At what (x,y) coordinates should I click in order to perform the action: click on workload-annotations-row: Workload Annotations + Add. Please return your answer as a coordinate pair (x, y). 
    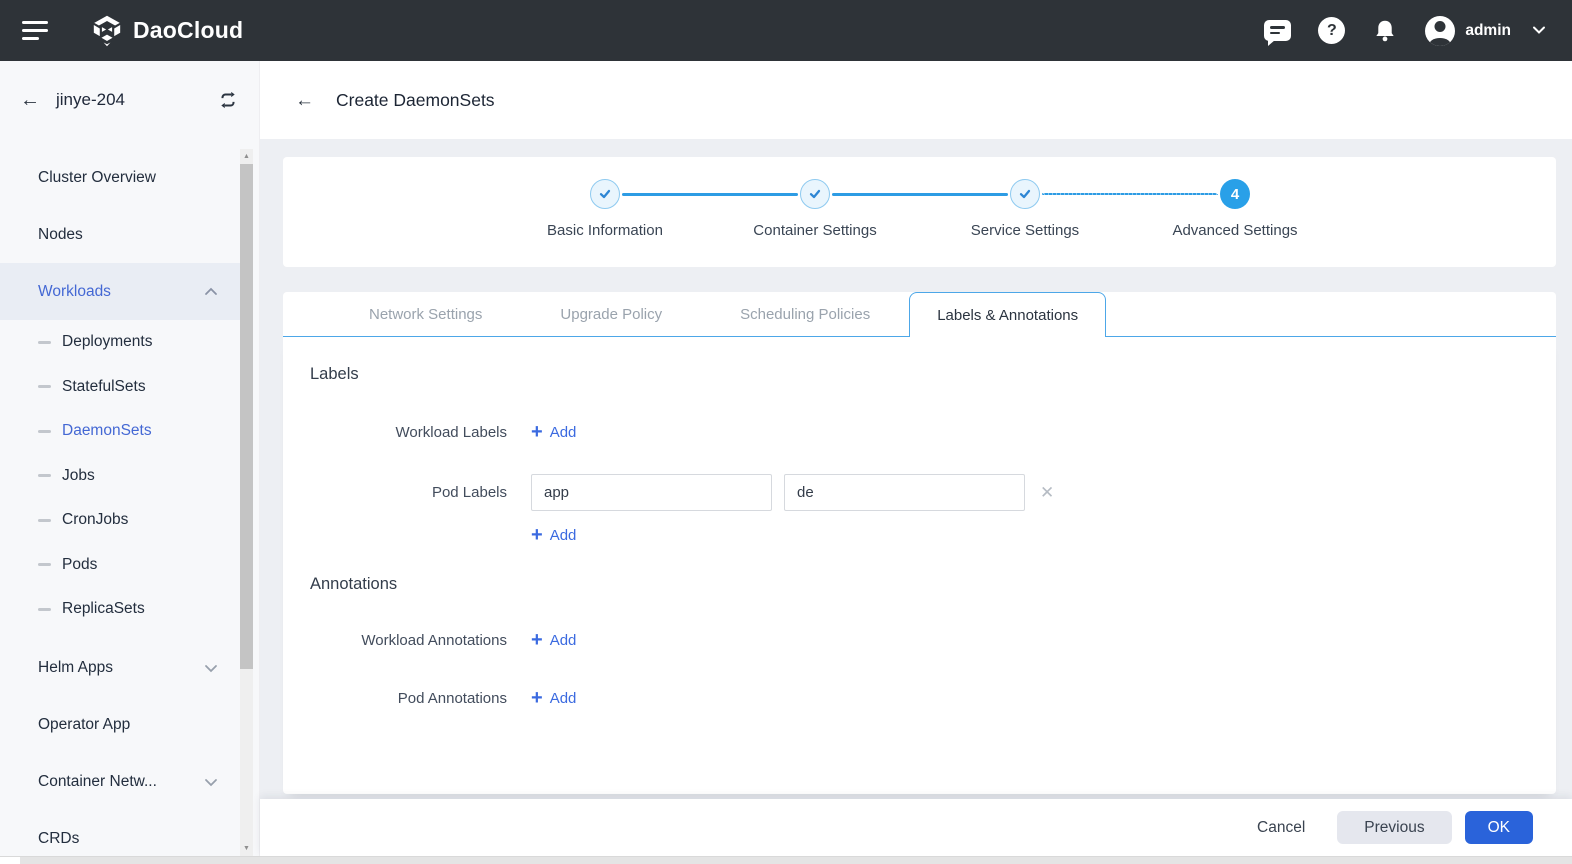
    Looking at the image, I should click on (919, 640).